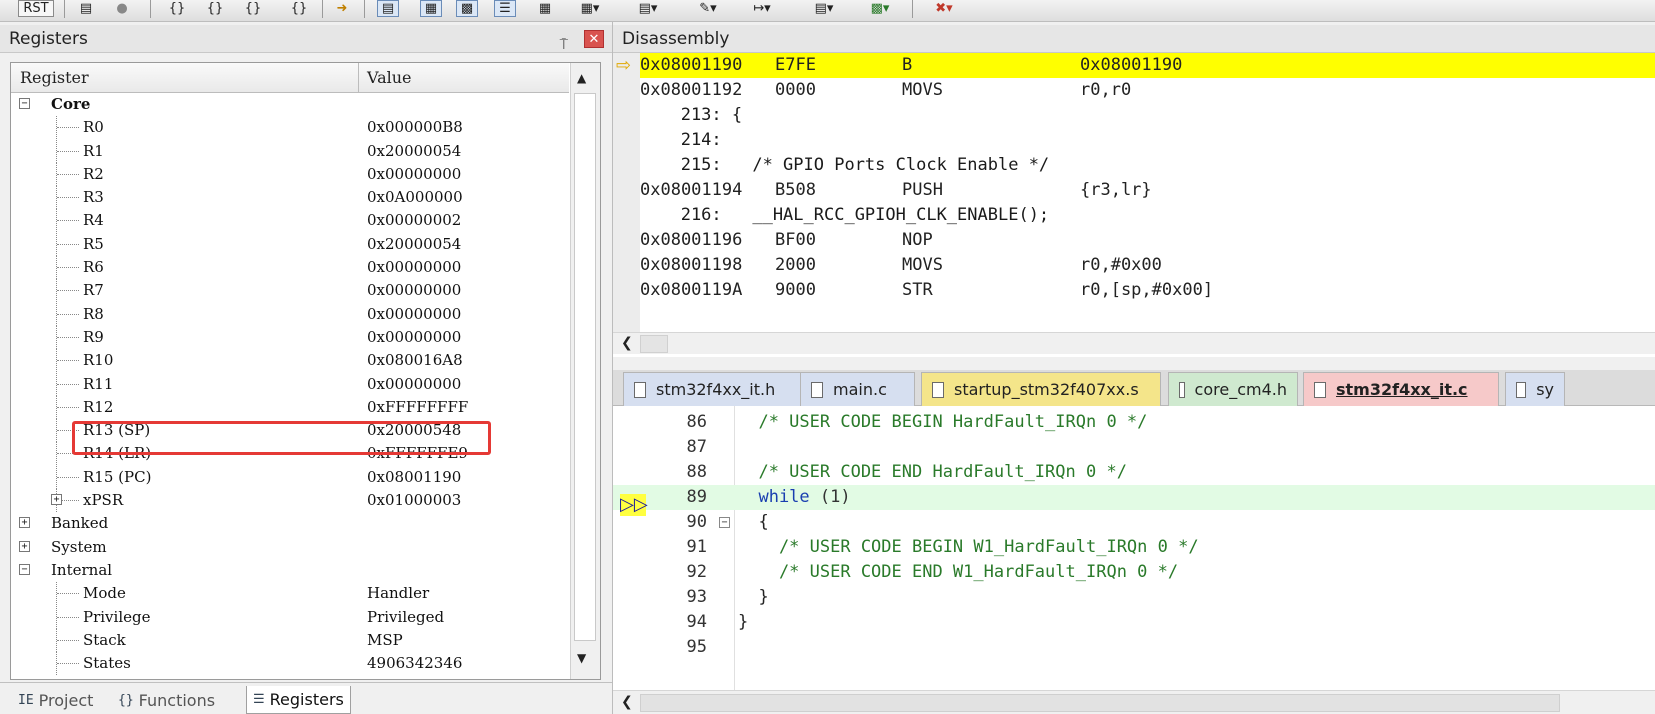 The width and height of the screenshot is (1655, 714). What do you see at coordinates (414, 220) in the screenshot?
I see `register-value: 0x00000002` at bounding box center [414, 220].